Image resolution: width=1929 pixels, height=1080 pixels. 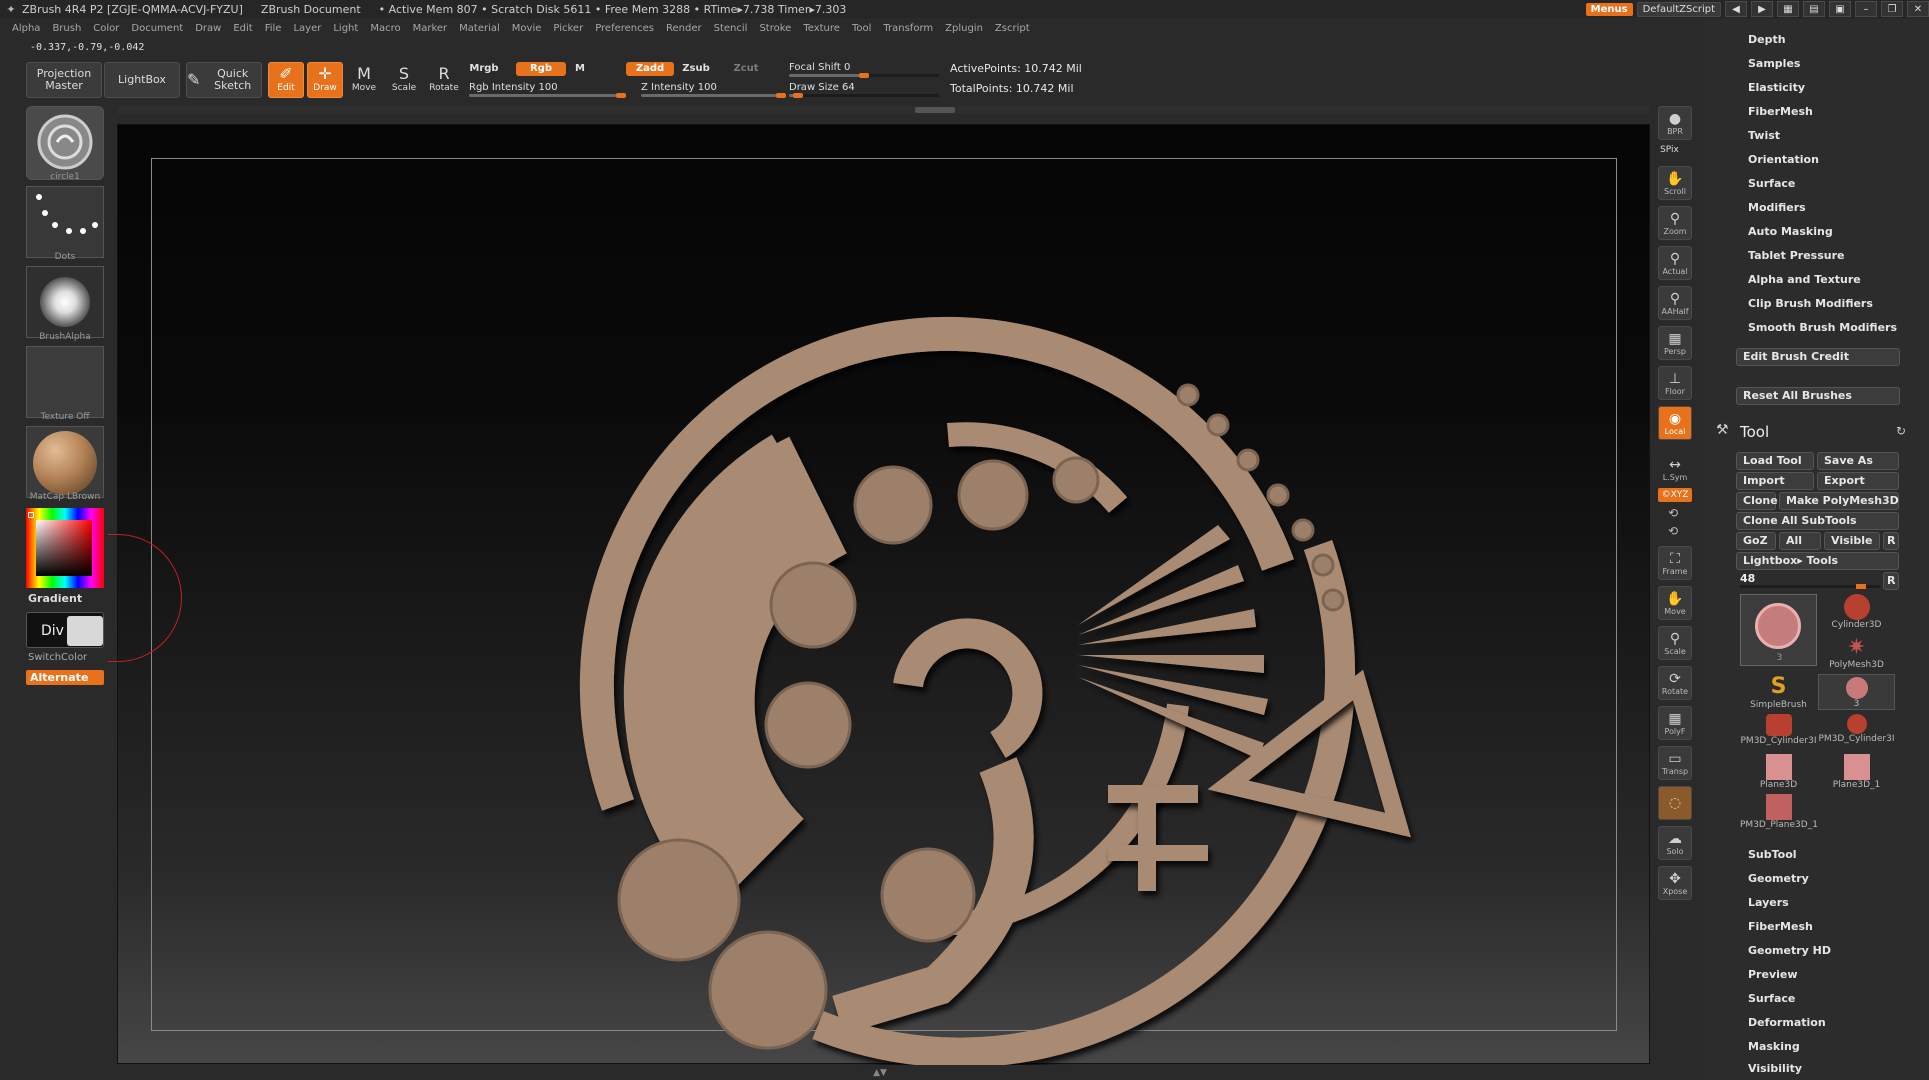 I want to click on edit-button: ✐ Edit, so click(x=286, y=80).